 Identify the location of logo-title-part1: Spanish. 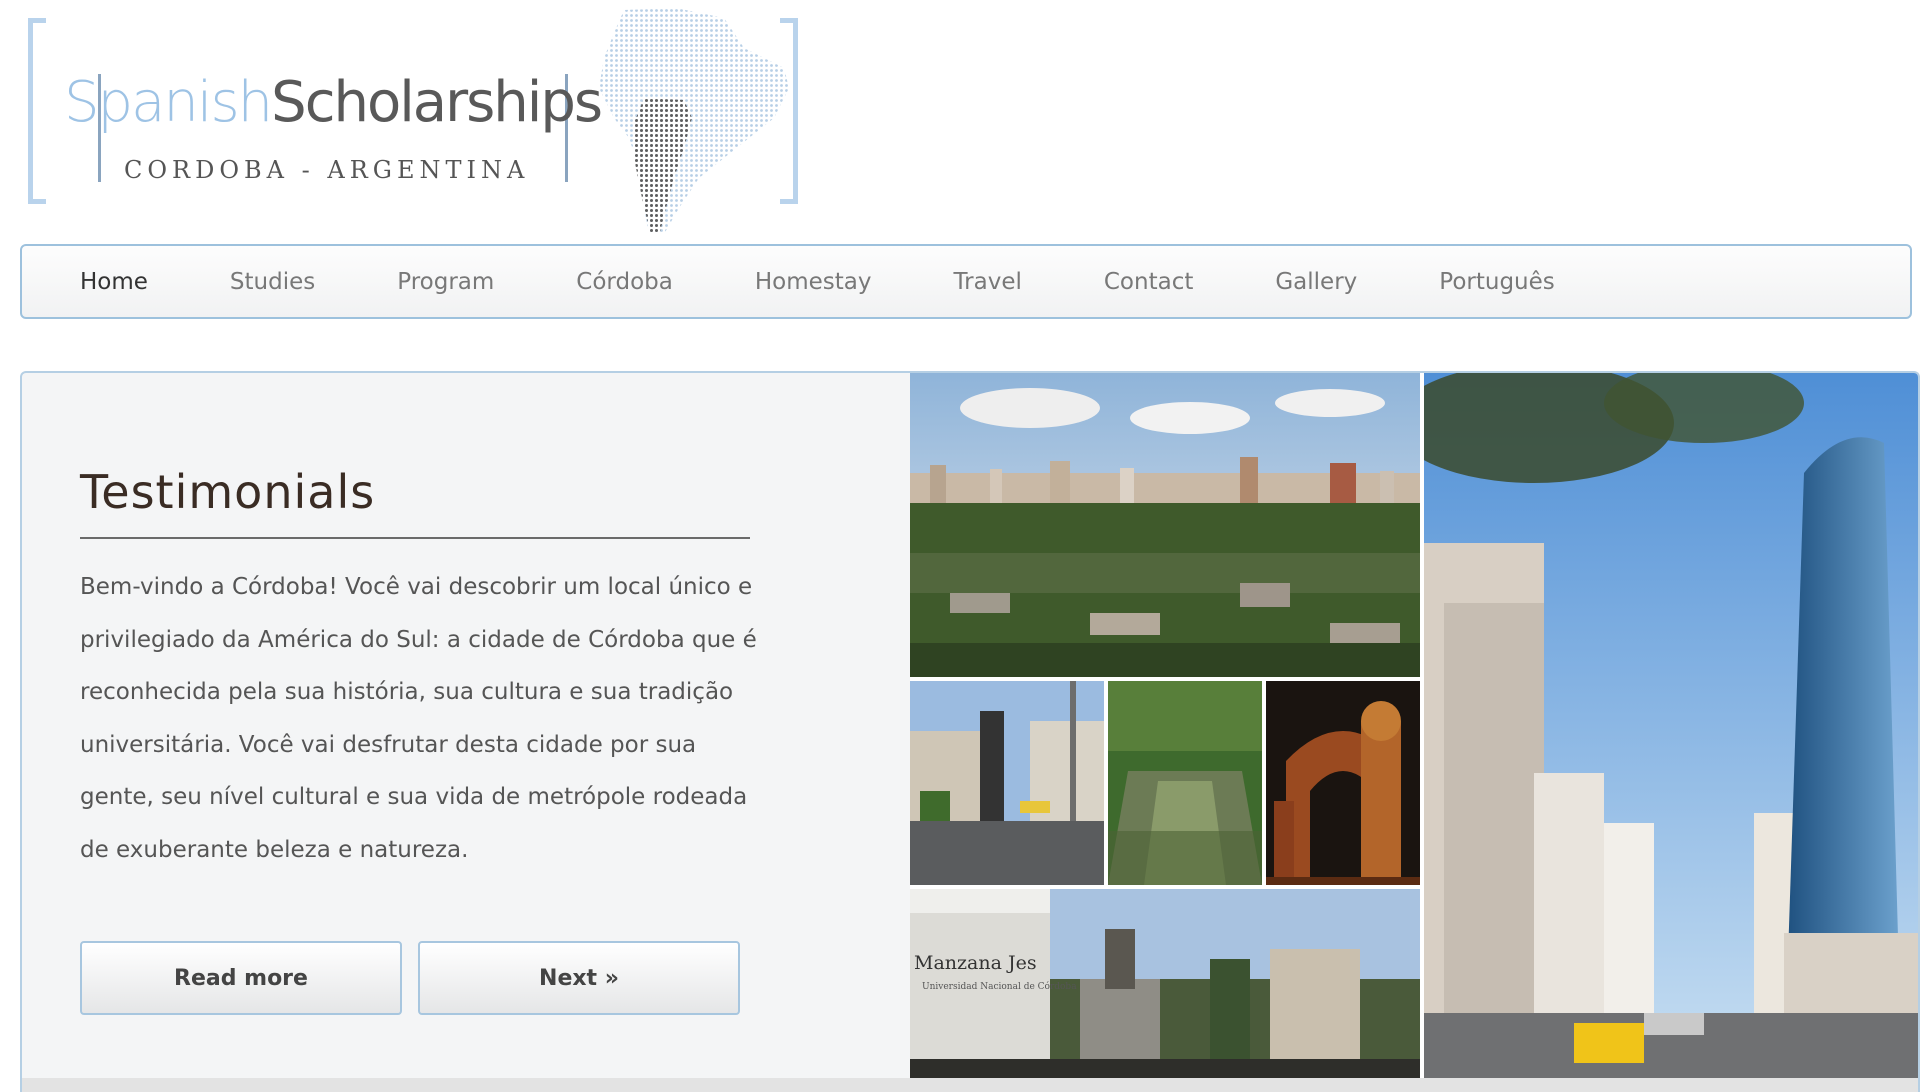
(168, 102).